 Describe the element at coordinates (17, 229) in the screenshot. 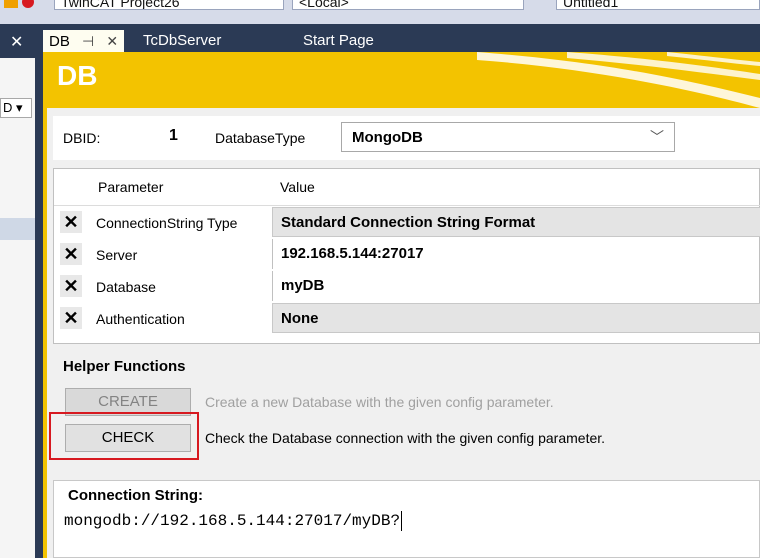

I see `left-panel-selected-item` at that location.